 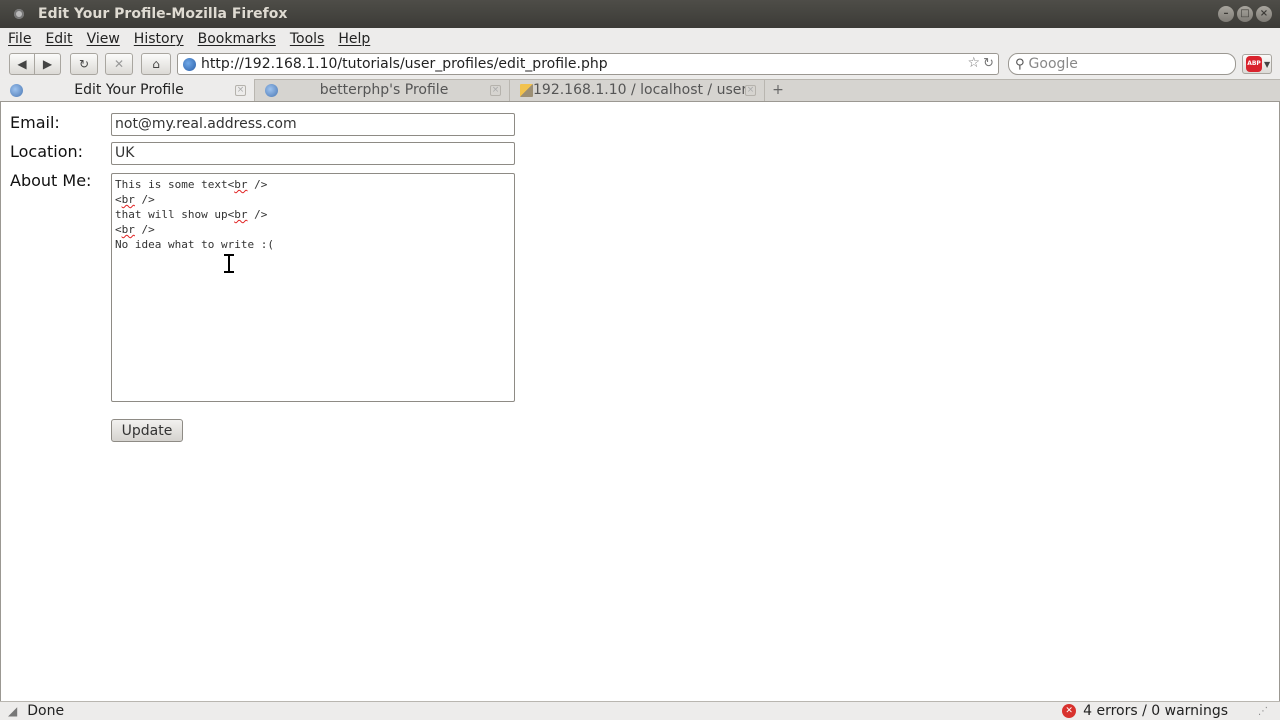 What do you see at coordinates (640, 710) in the screenshot?
I see `status-bar: ◢ Done ✕ 4 errors / 0 warnings ⋰` at bounding box center [640, 710].